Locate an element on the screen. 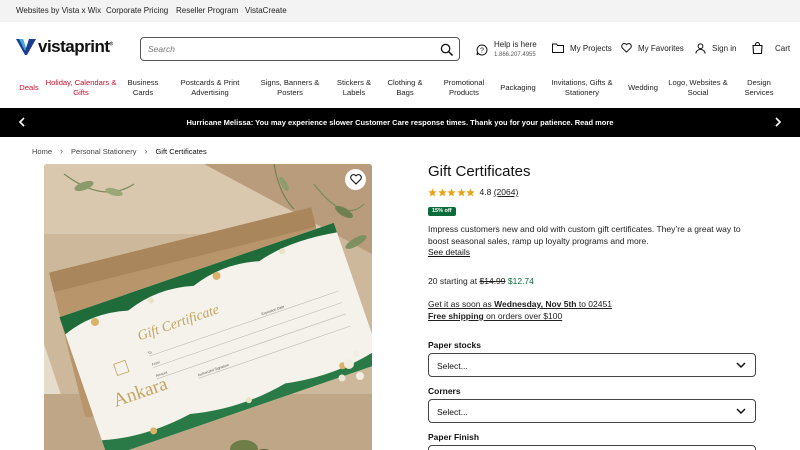 Image resolution: width=800 pixels, height=450 pixels. search-box is located at coordinates (300, 49).